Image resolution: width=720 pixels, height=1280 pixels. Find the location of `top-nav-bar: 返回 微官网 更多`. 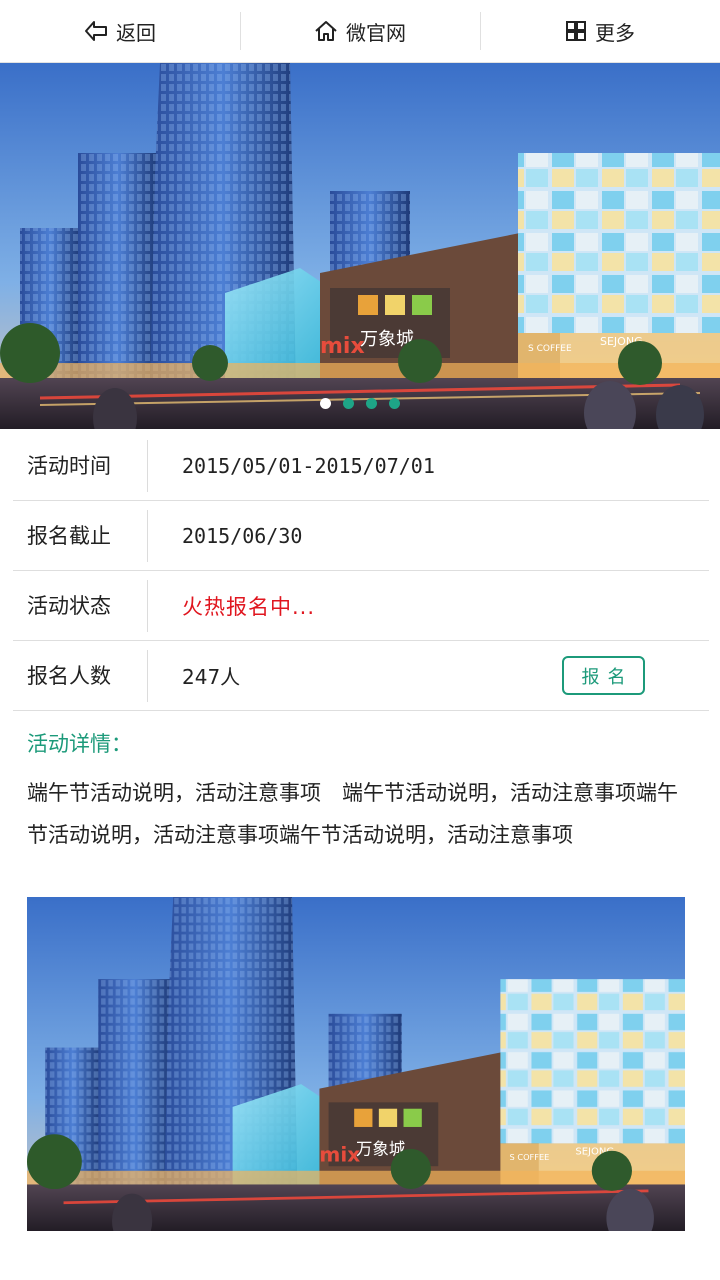

top-nav-bar: 返回 微官网 更多 is located at coordinates (360, 31).